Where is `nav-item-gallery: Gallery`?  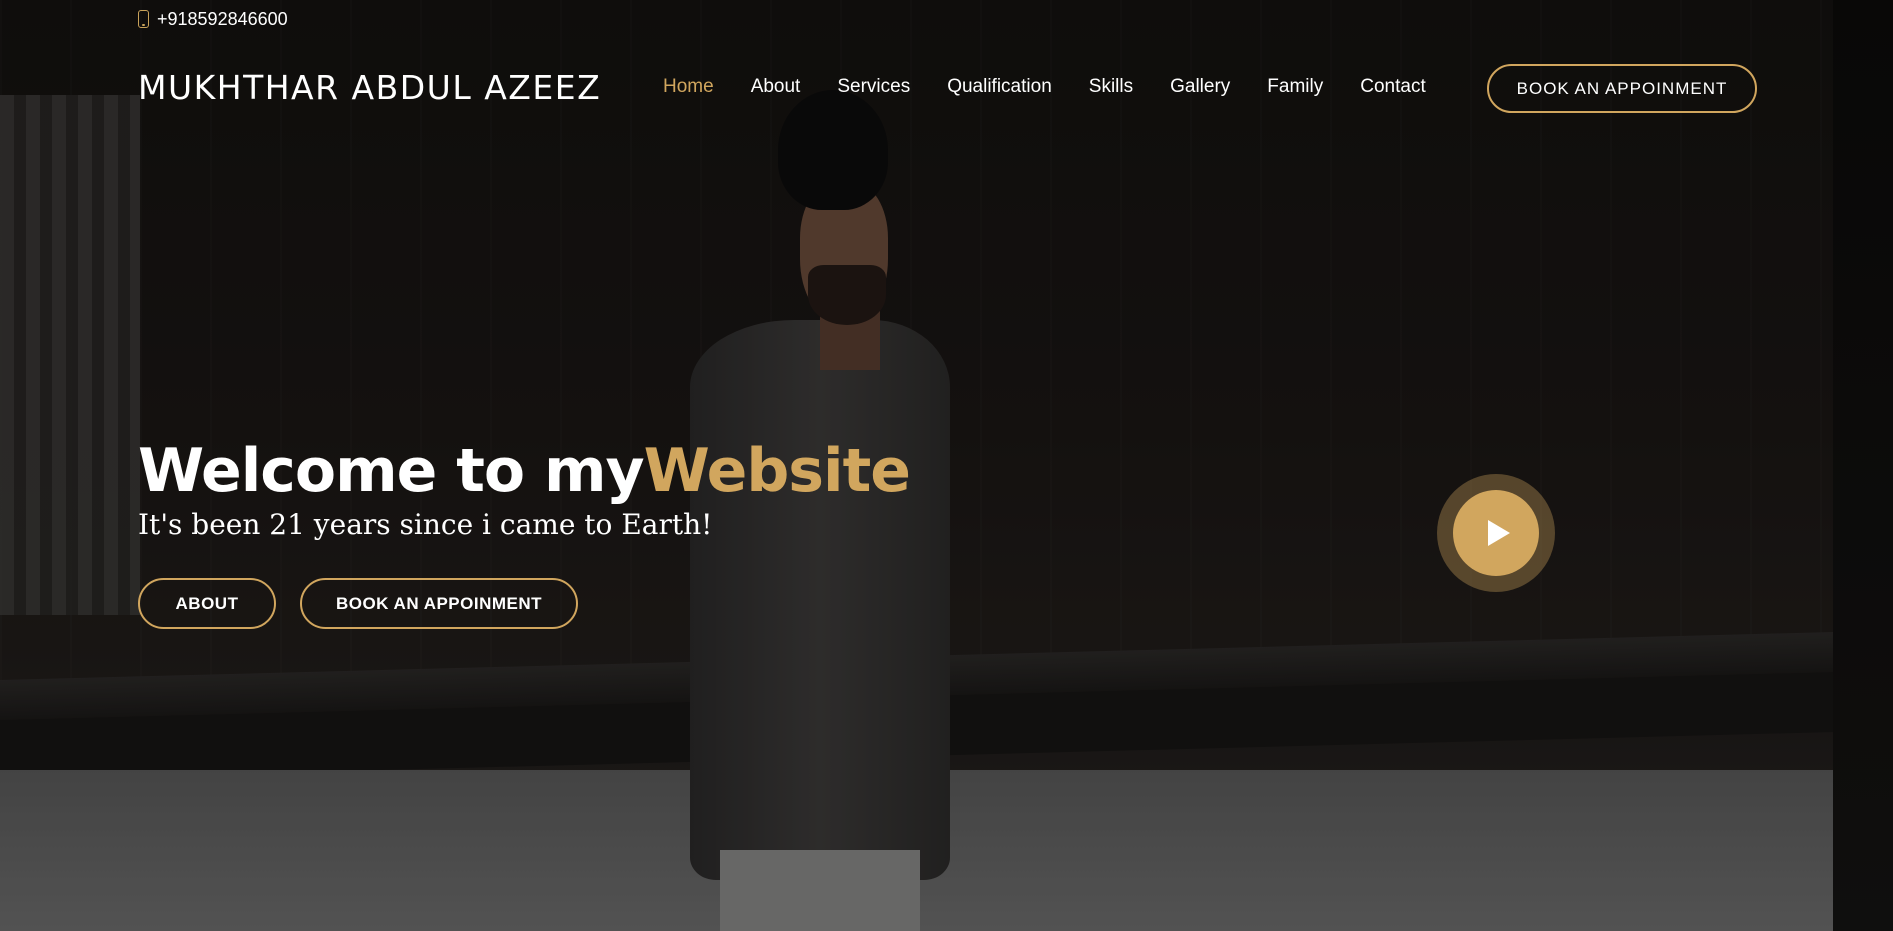
nav-item-gallery: Gallery is located at coordinates (1200, 87).